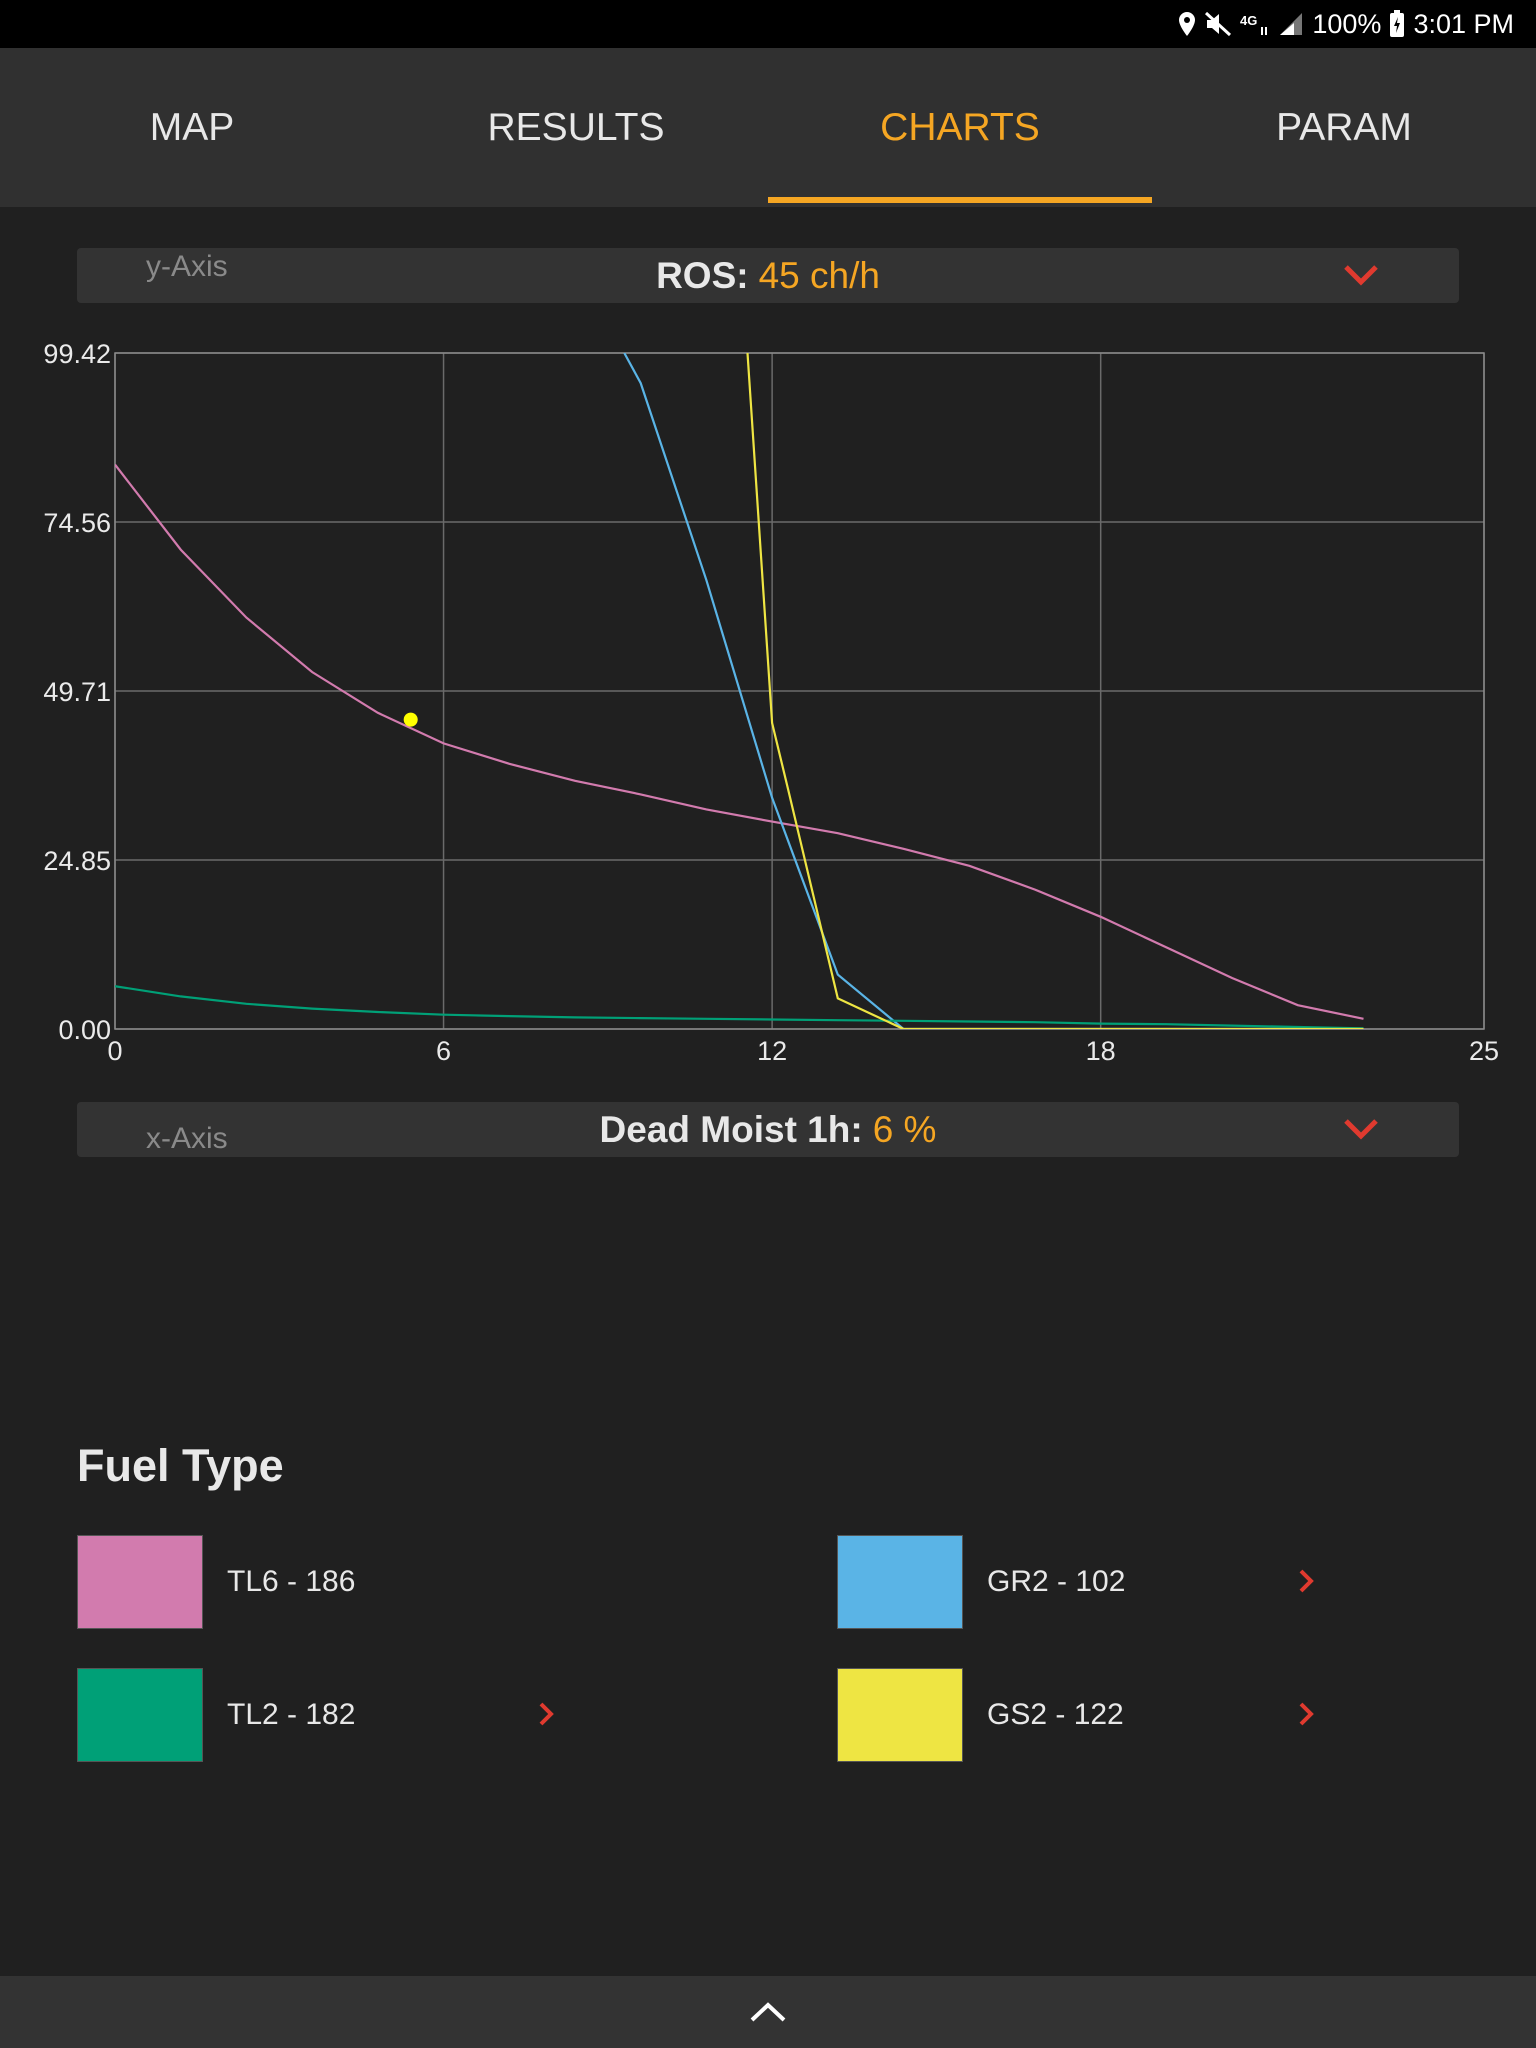 The image size is (1536, 2048). I want to click on x-axis-value: Dead Moist 1h: 6 %, so click(768, 1129).